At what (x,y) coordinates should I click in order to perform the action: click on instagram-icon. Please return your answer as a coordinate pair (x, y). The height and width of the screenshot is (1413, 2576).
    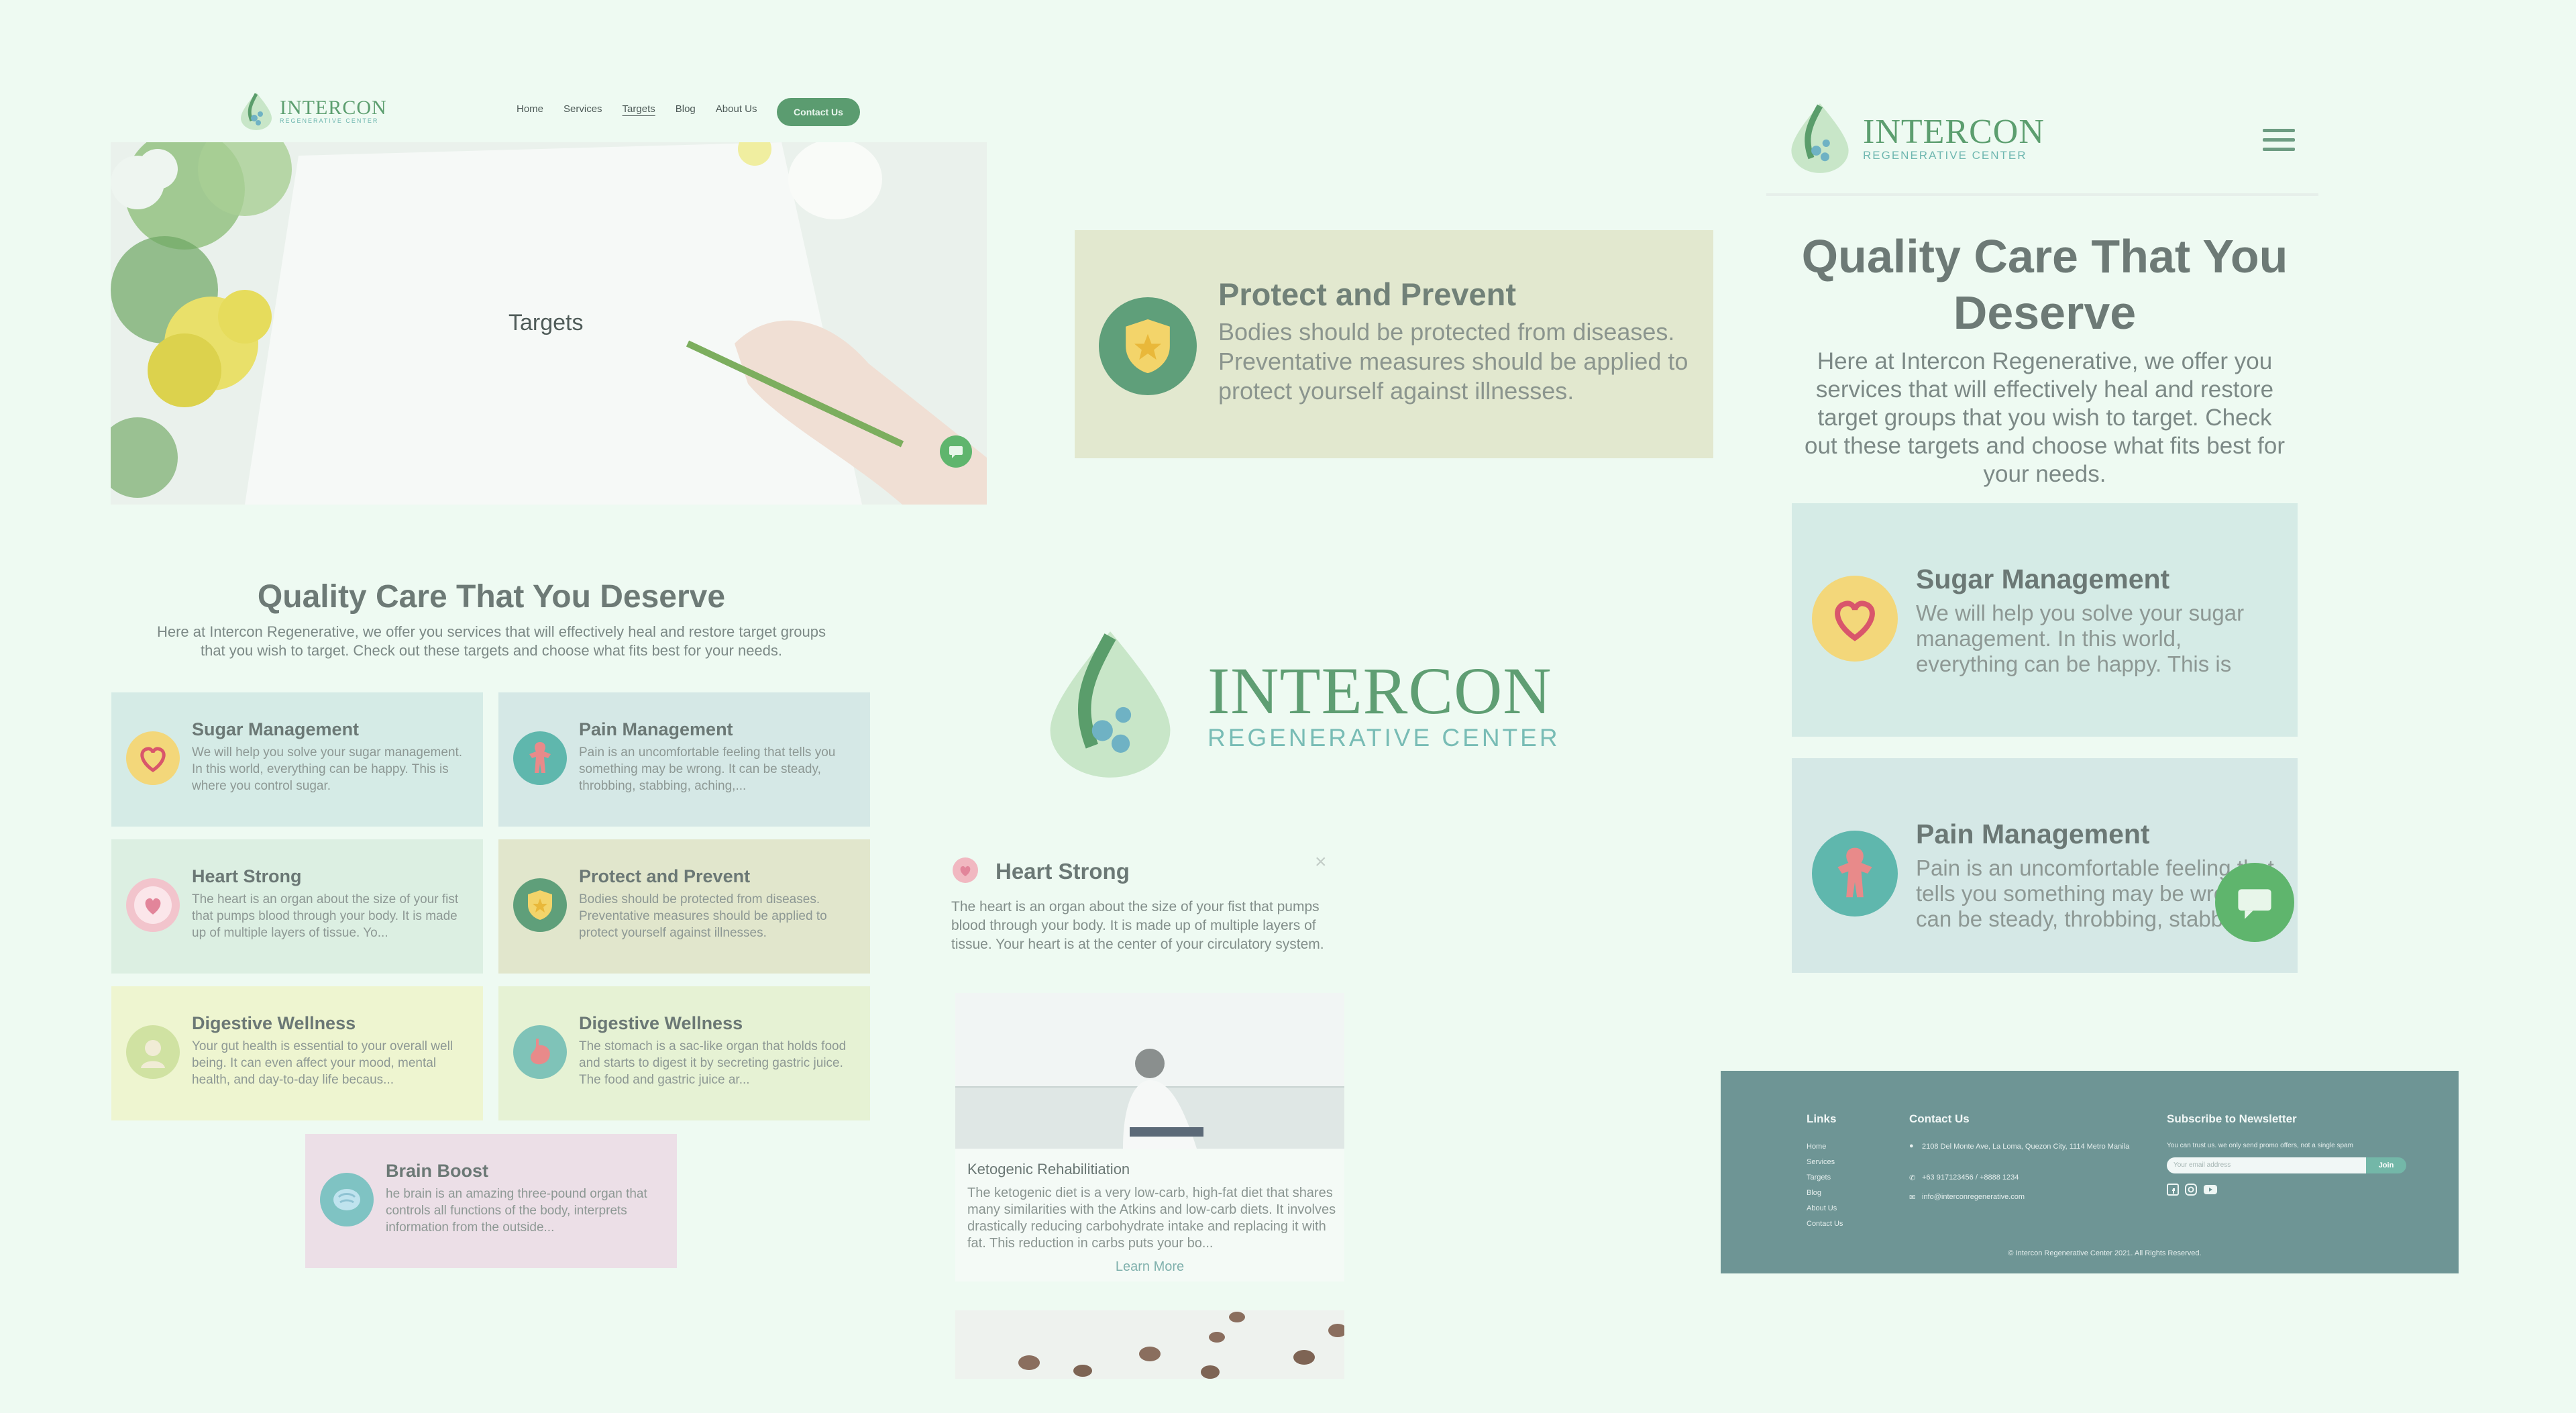
    Looking at the image, I should click on (2191, 1190).